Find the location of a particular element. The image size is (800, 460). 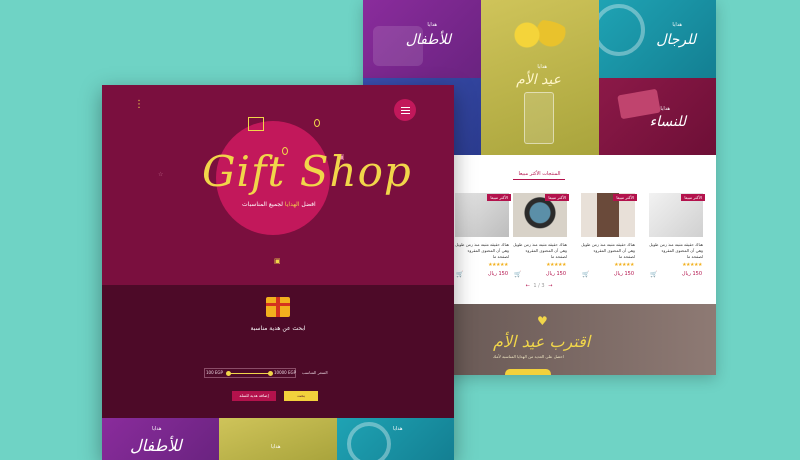

search-section: ابحث عن هدية مناسبة is located at coordinates (278, 351).